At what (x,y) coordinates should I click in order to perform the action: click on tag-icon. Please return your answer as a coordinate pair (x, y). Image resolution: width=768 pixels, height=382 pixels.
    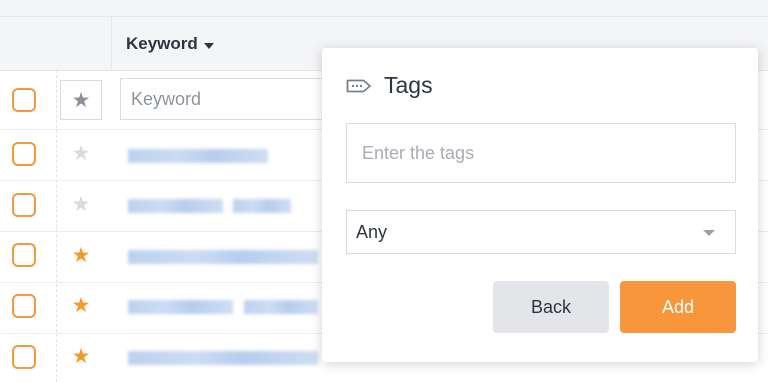
    Looking at the image, I should click on (358, 85).